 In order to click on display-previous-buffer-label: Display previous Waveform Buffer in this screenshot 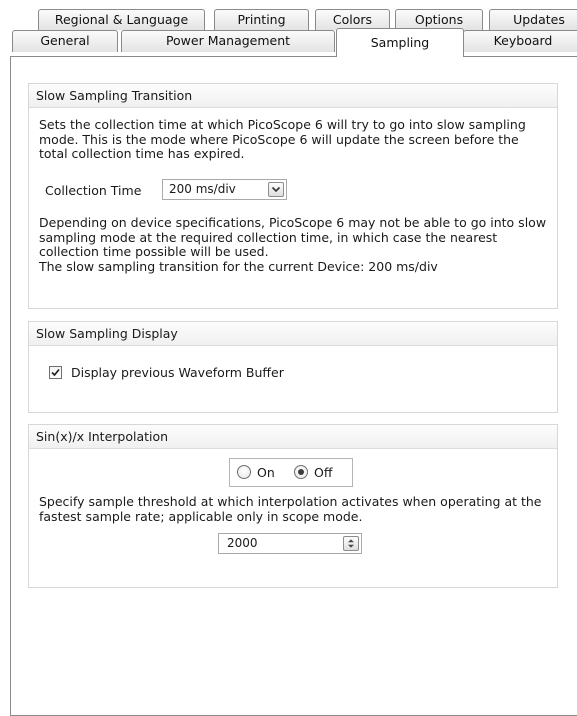, I will do `click(177, 372)`.